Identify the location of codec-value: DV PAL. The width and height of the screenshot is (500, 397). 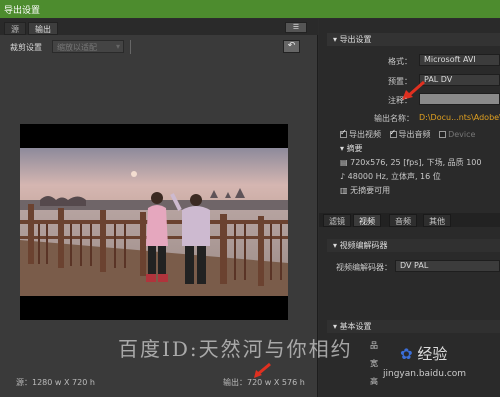
(414, 265).